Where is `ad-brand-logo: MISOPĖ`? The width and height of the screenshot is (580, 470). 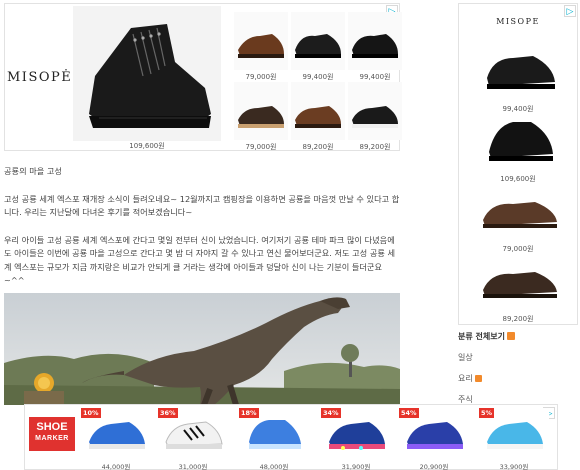
ad-brand-logo: MISOPĖ is located at coordinates (40, 77).